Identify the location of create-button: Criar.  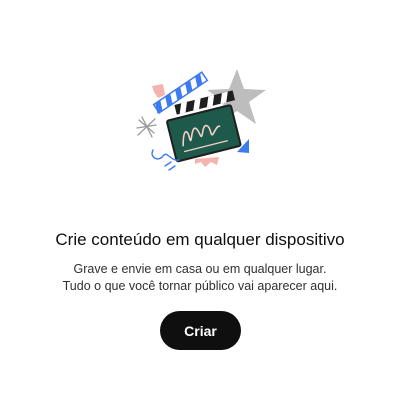
(200, 330).